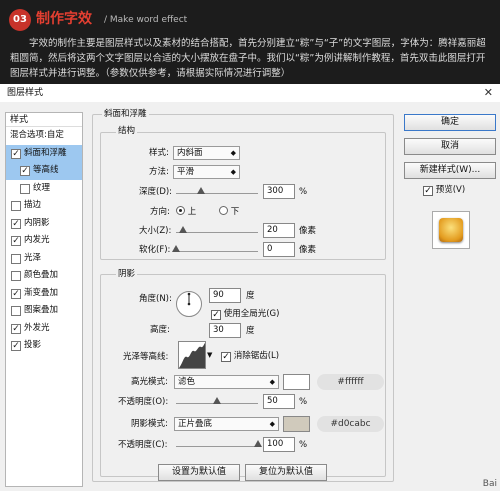 The width and height of the screenshot is (500, 491). I want to click on cancel-button: 取消, so click(450, 146).